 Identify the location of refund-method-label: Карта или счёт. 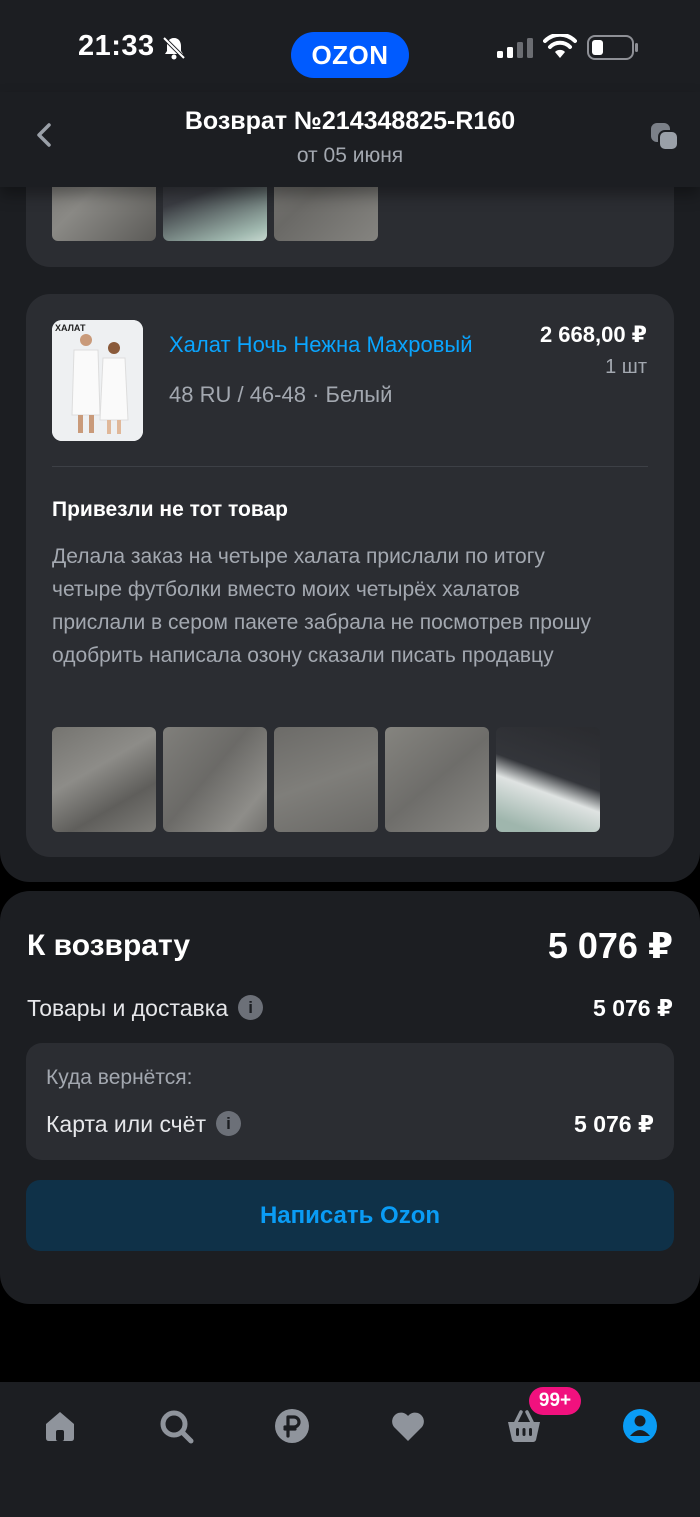
(126, 1124).